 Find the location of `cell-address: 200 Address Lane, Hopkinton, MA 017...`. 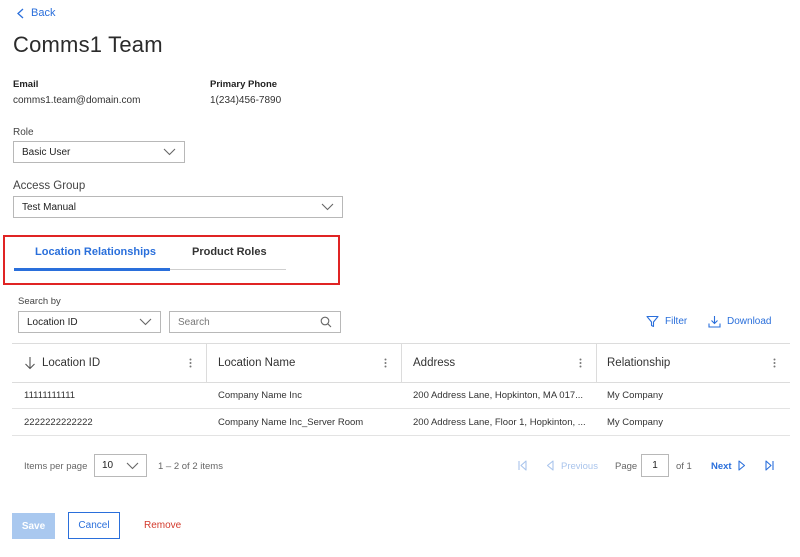

cell-address: 200 Address Lane, Hopkinton, MA 017... is located at coordinates (498, 395).